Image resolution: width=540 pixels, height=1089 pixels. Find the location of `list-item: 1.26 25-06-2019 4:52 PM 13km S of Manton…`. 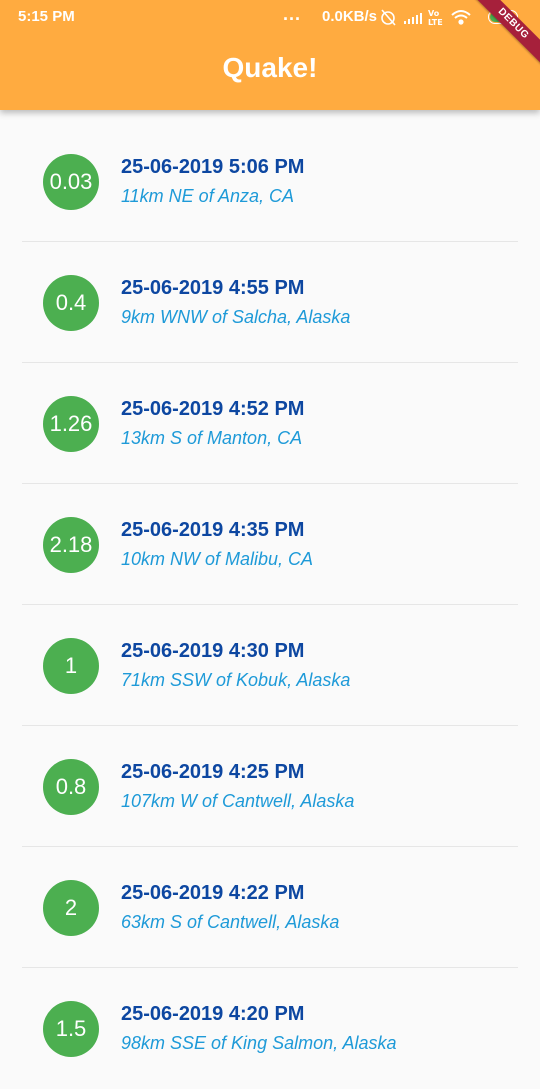

list-item: 1.26 25-06-2019 4:52 PM 13km S of Manton… is located at coordinates (270, 423).